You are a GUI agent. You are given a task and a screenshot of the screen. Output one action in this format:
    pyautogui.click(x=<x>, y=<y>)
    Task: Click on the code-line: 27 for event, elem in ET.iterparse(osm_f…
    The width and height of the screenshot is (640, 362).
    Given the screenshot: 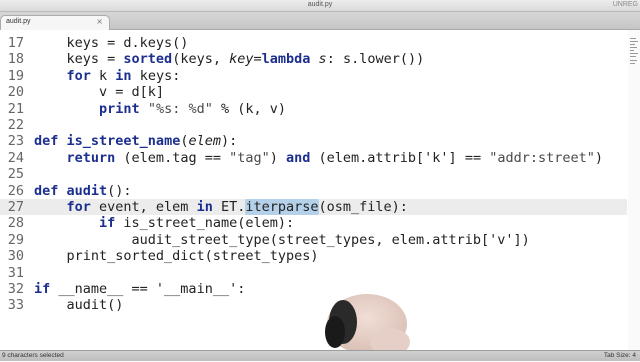 What is the action you would take?
    pyautogui.click(x=313, y=207)
    